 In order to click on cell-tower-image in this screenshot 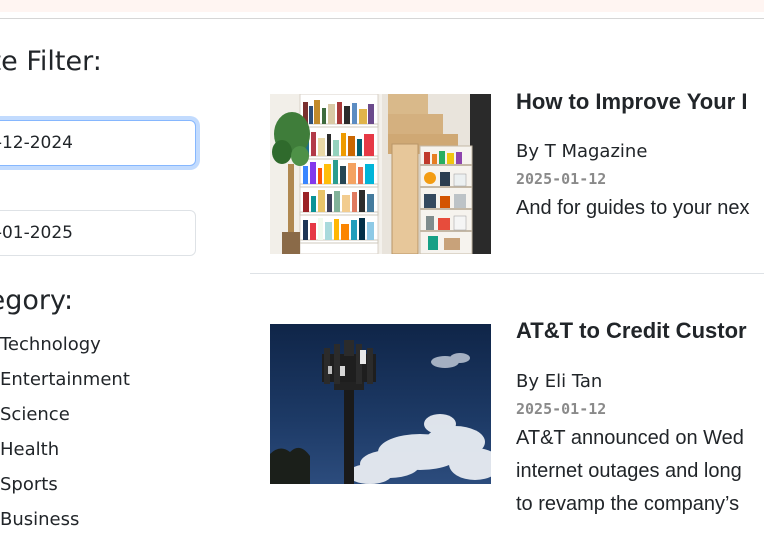, I will do `click(380, 404)`.